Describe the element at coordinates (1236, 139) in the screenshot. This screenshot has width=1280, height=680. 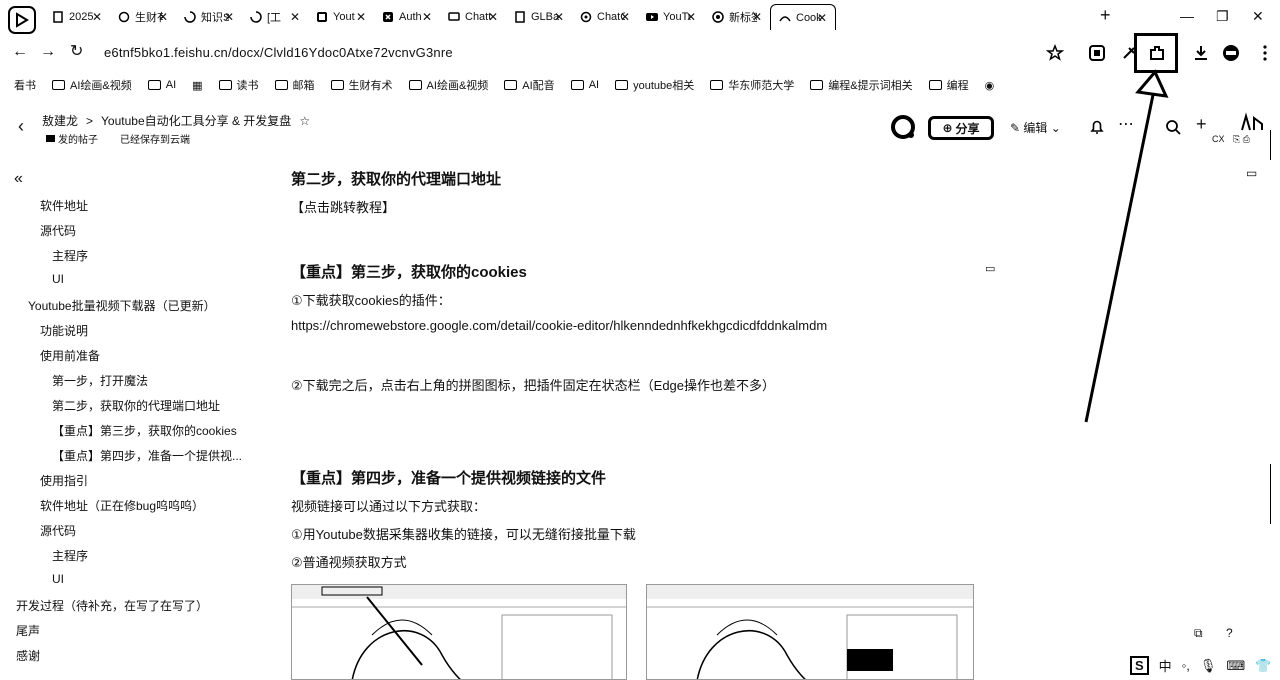
I see `comment-icon: ⎘` at that location.